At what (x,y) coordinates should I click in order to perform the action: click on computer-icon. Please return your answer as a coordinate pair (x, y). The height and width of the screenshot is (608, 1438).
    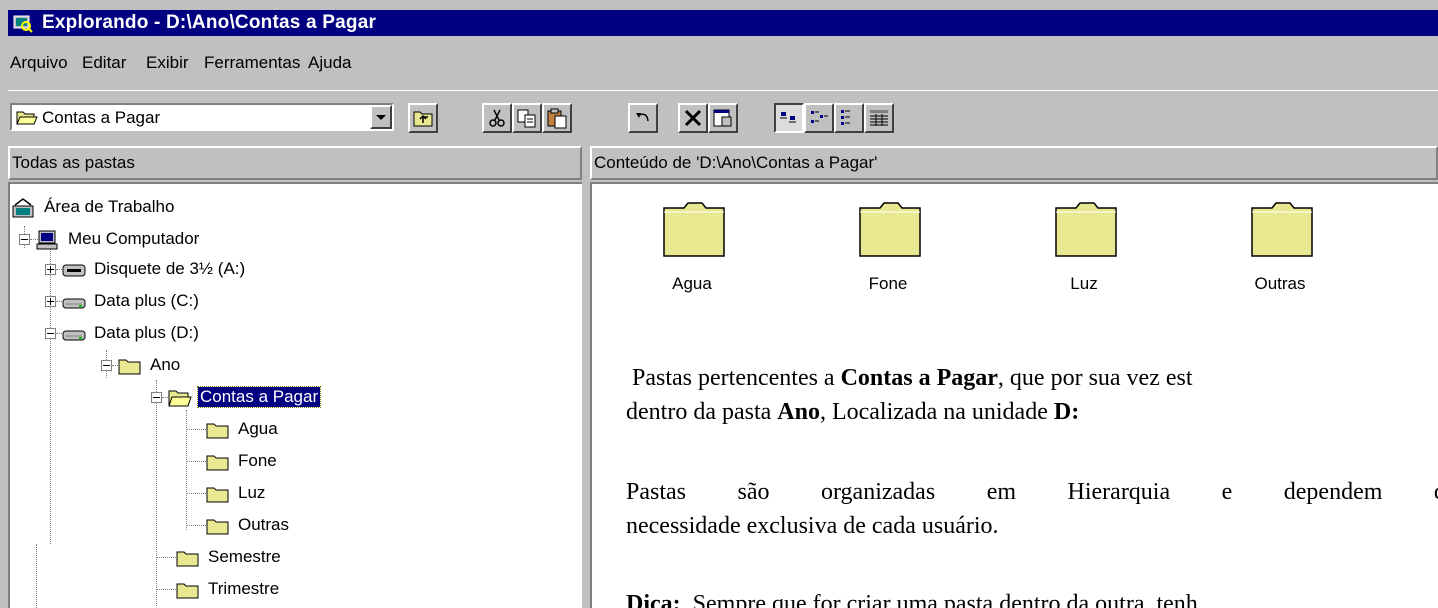
    Looking at the image, I should click on (47, 240).